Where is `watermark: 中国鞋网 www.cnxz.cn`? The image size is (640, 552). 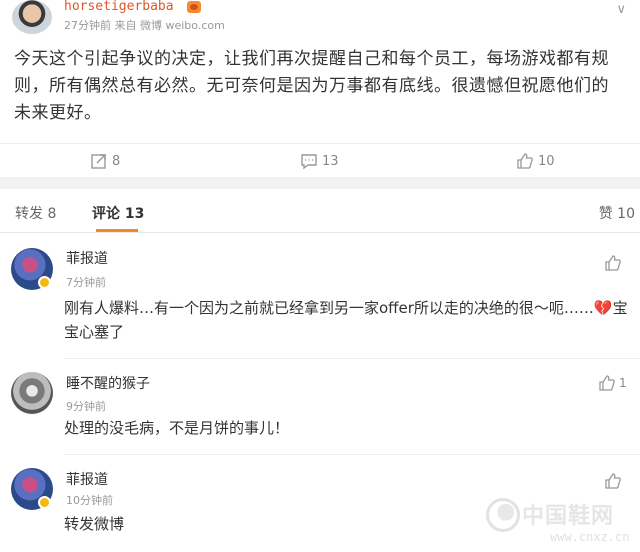
watermark: 中国鞋网 www.cnxz.cn is located at coordinates (561, 522).